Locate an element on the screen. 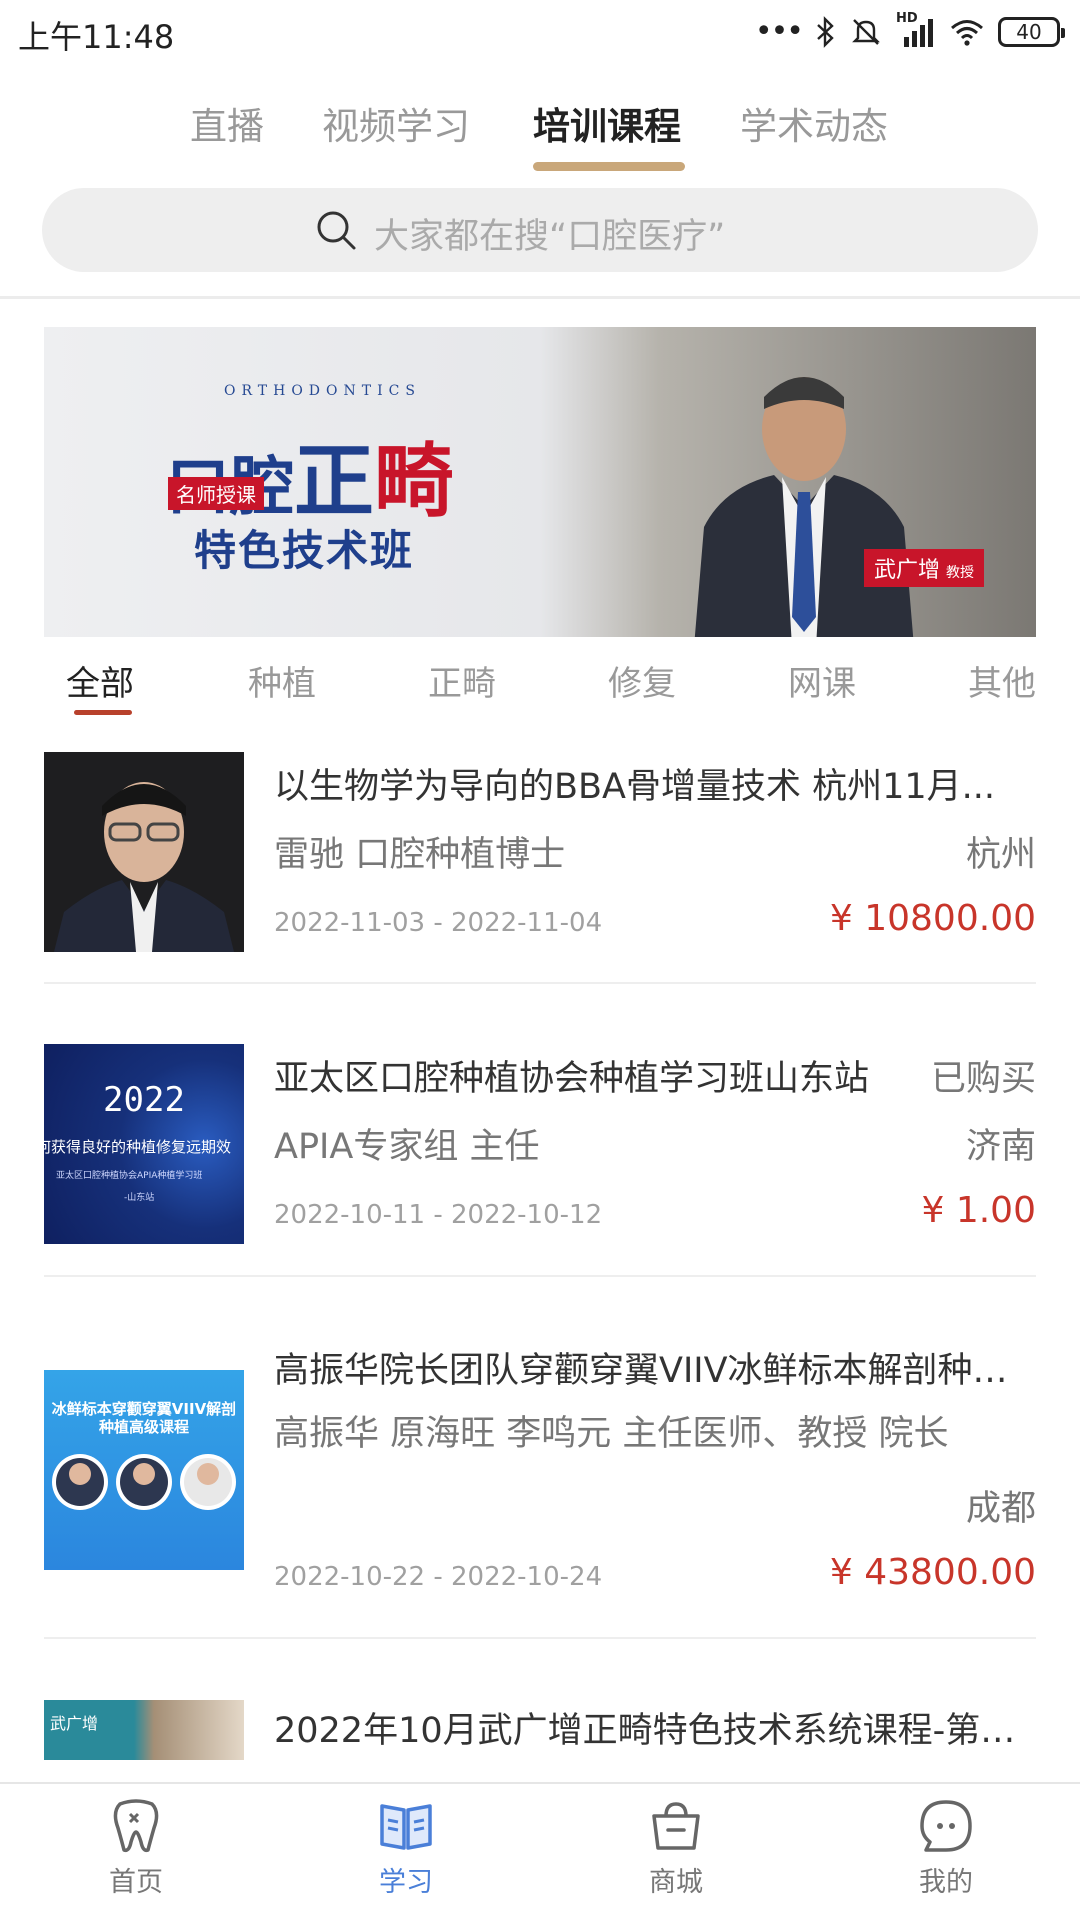 This screenshot has height=1922, width=1080. thumb-year: 2022 is located at coordinates (144, 1100).